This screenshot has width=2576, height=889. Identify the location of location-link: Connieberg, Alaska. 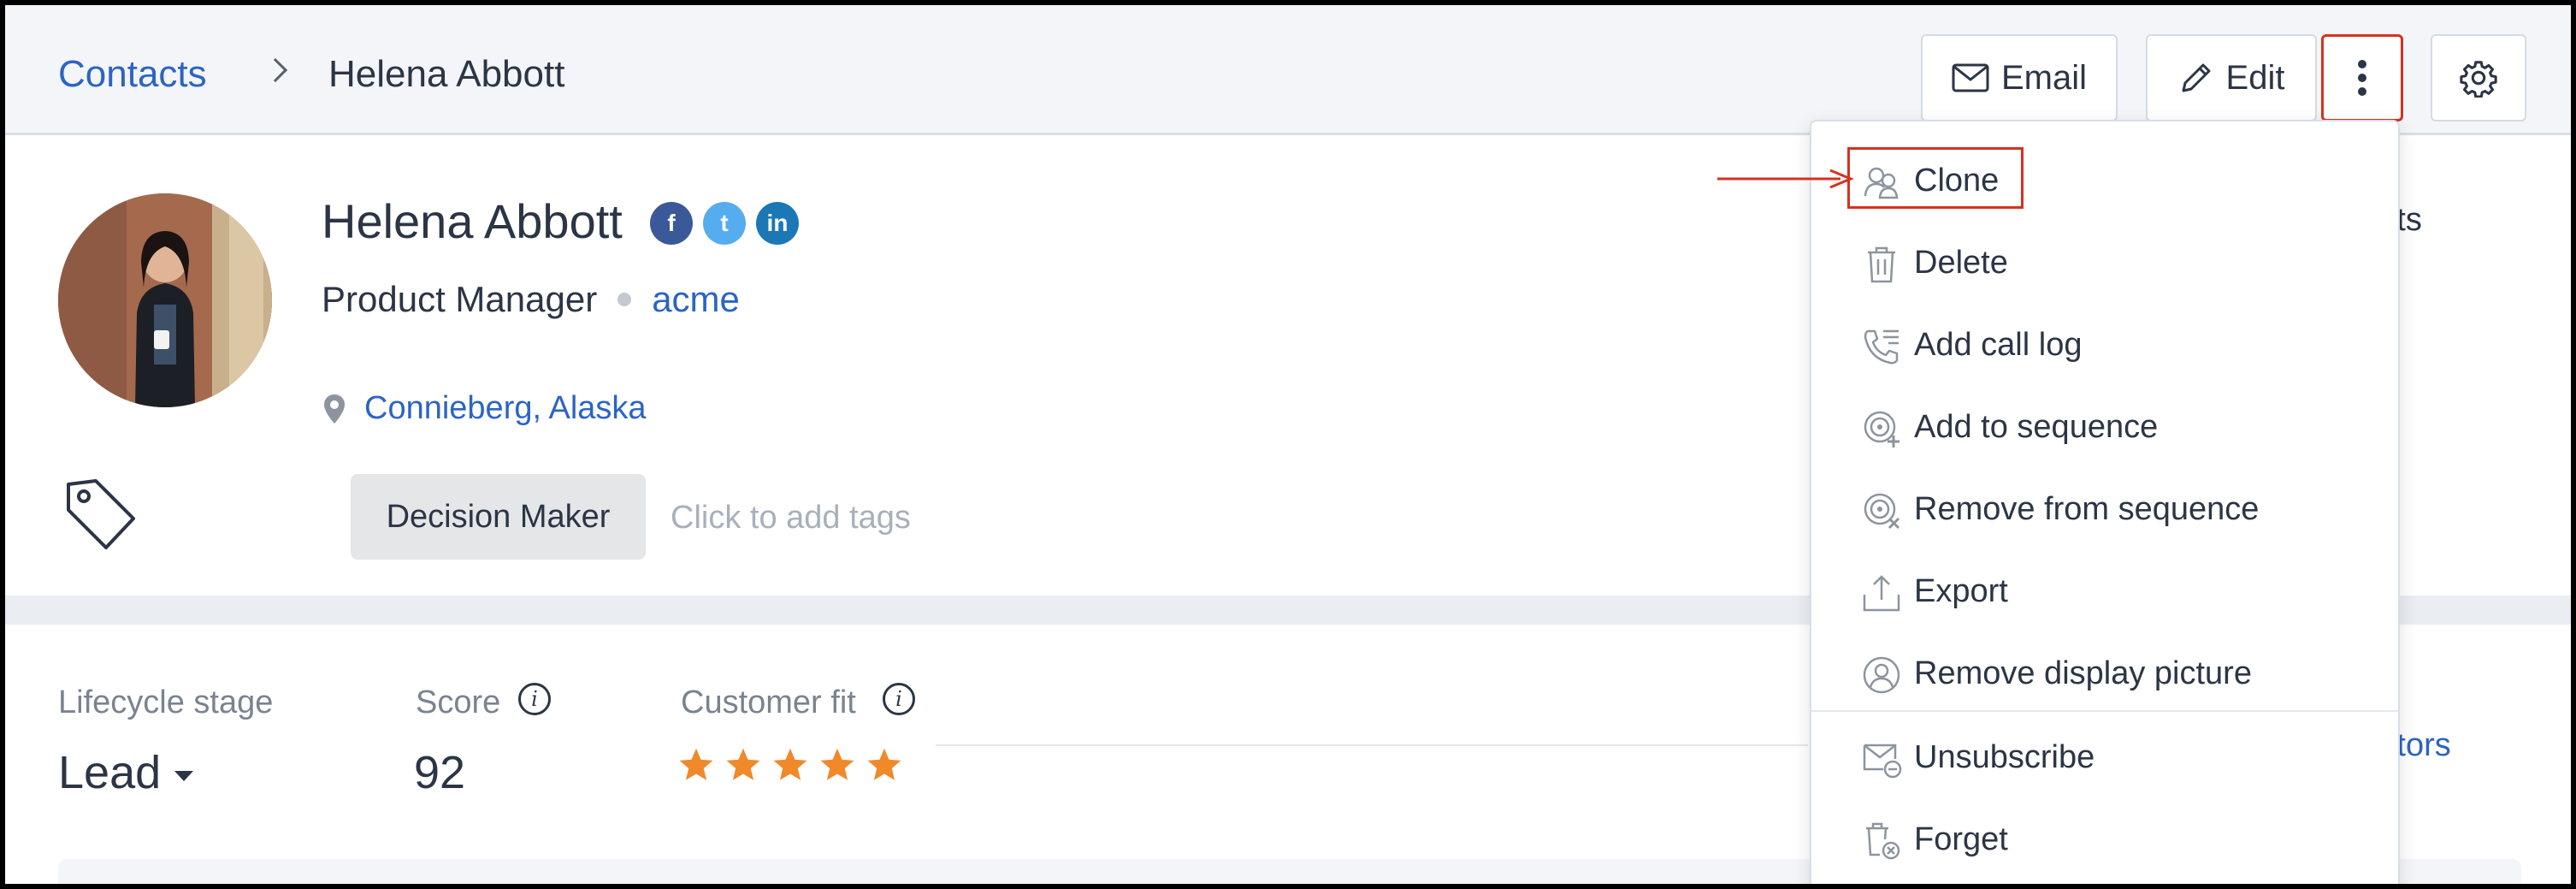
(485, 408).